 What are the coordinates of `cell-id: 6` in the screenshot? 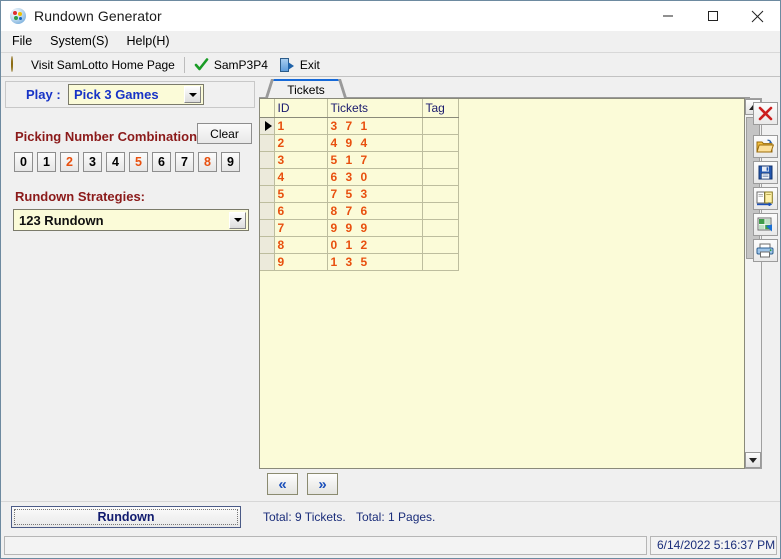 It's located at (301, 211).